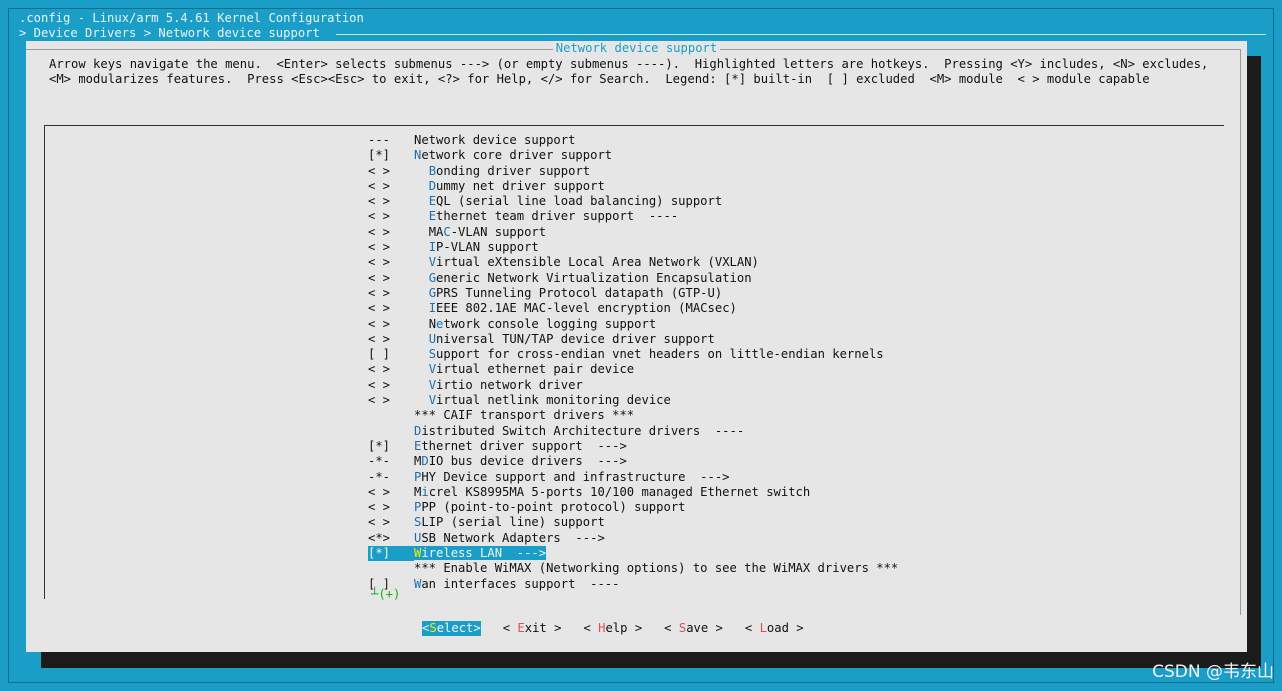 This screenshot has width=1282, height=691. Describe the element at coordinates (633, 140) in the screenshot. I see `menu-item: --- Network device support` at that location.